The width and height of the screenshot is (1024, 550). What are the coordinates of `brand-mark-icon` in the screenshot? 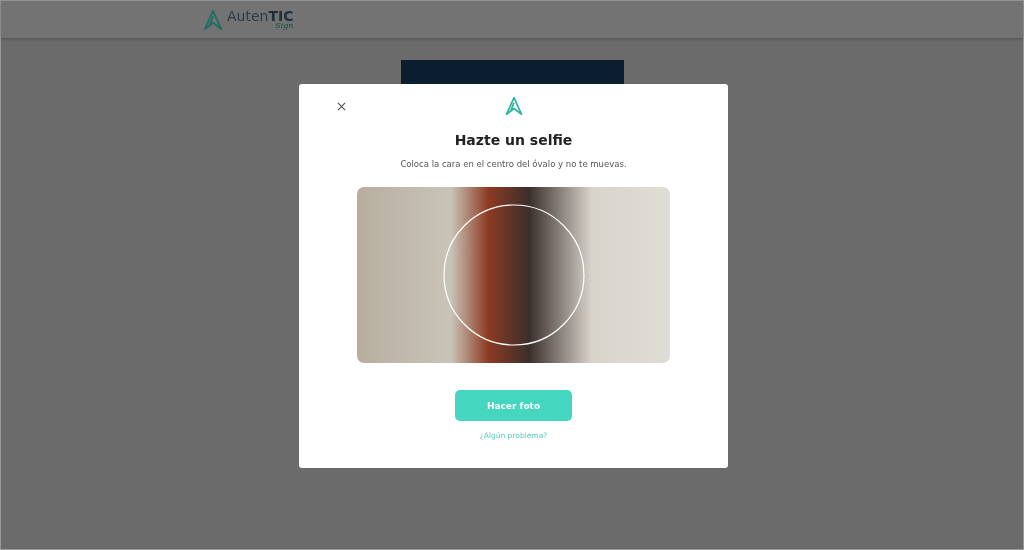 It's located at (513, 106).